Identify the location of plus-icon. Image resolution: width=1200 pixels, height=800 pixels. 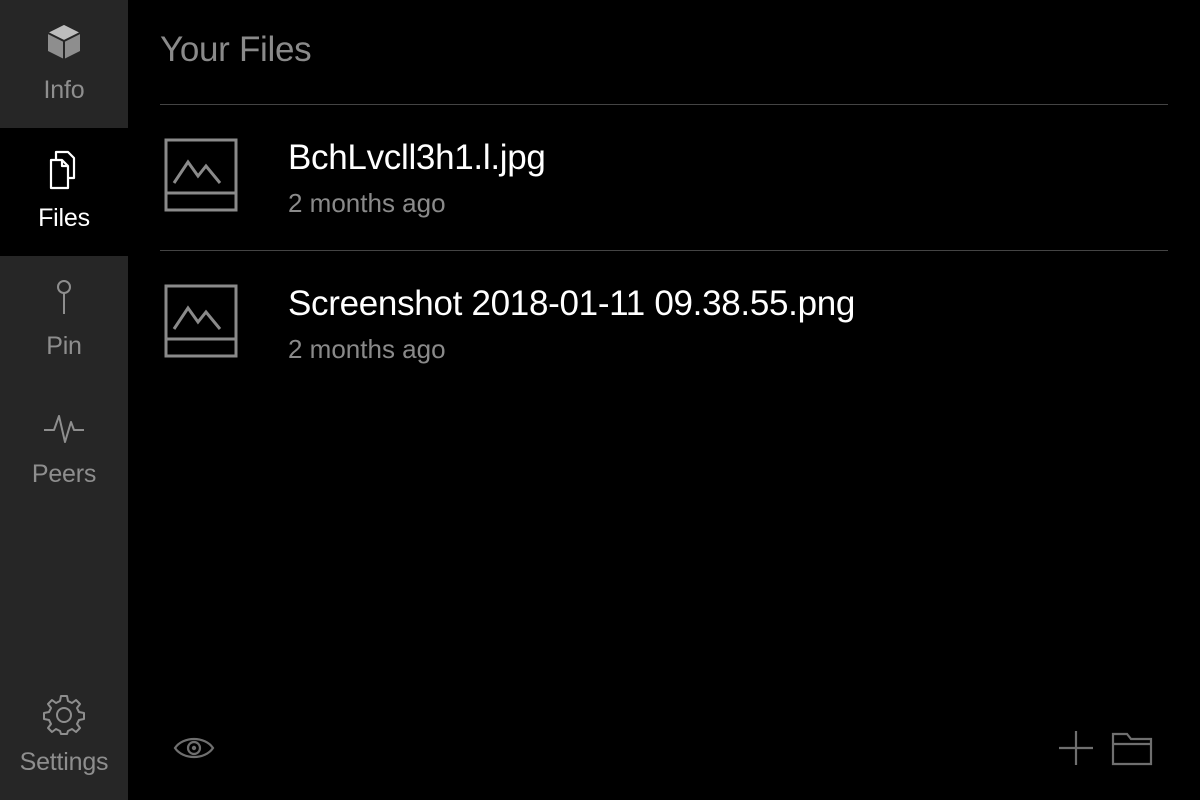
(1076, 750).